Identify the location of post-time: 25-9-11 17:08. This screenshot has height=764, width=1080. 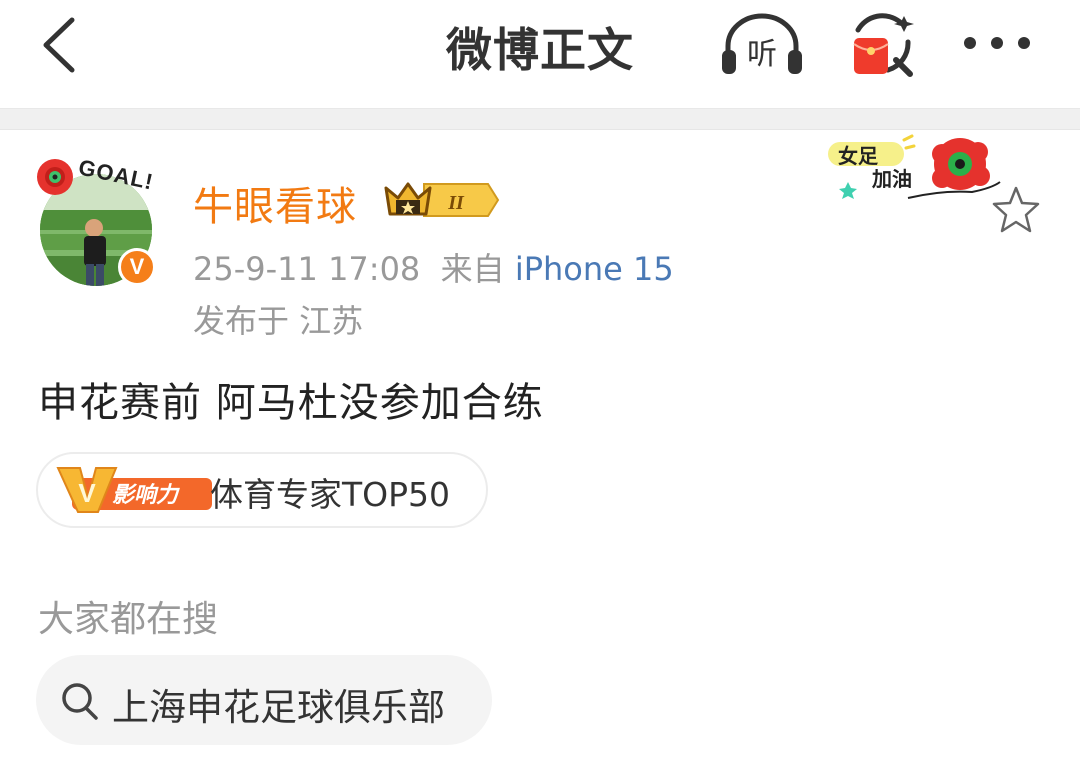
(307, 269).